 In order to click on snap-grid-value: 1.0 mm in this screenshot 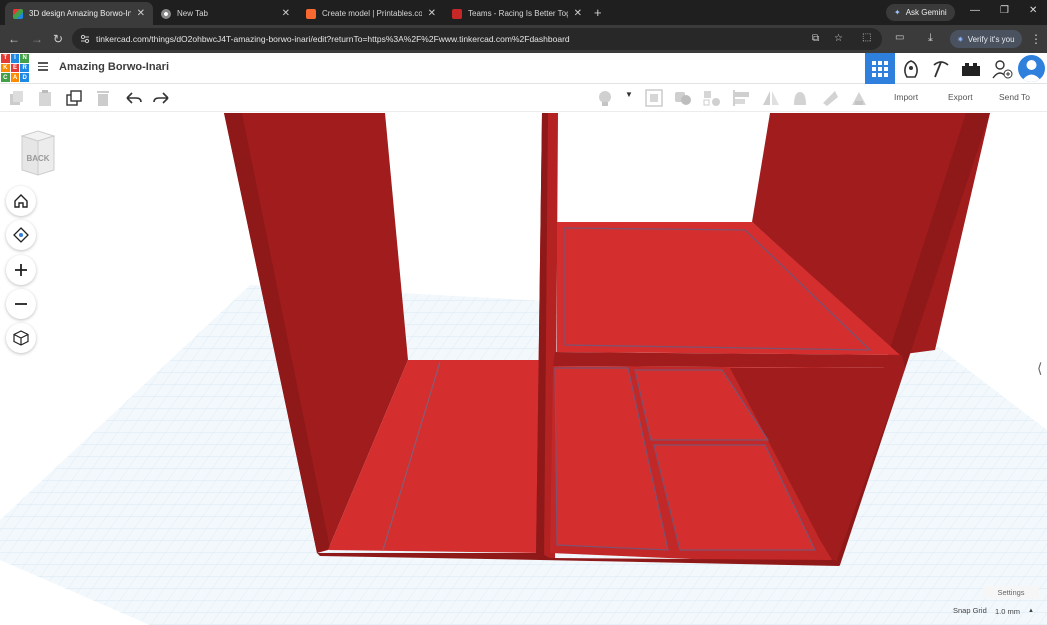, I will do `click(1008, 611)`.